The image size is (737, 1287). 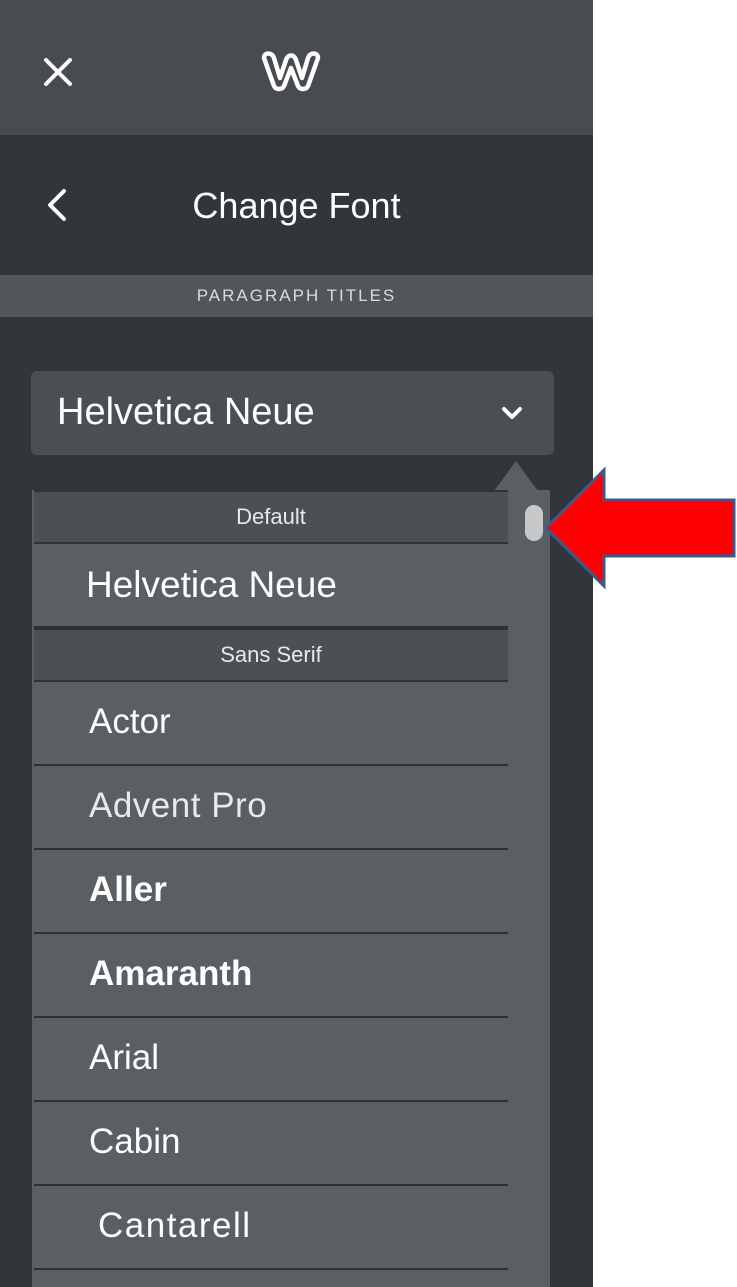 What do you see at coordinates (130, 721) in the screenshot?
I see `font-option-label: Actor` at bounding box center [130, 721].